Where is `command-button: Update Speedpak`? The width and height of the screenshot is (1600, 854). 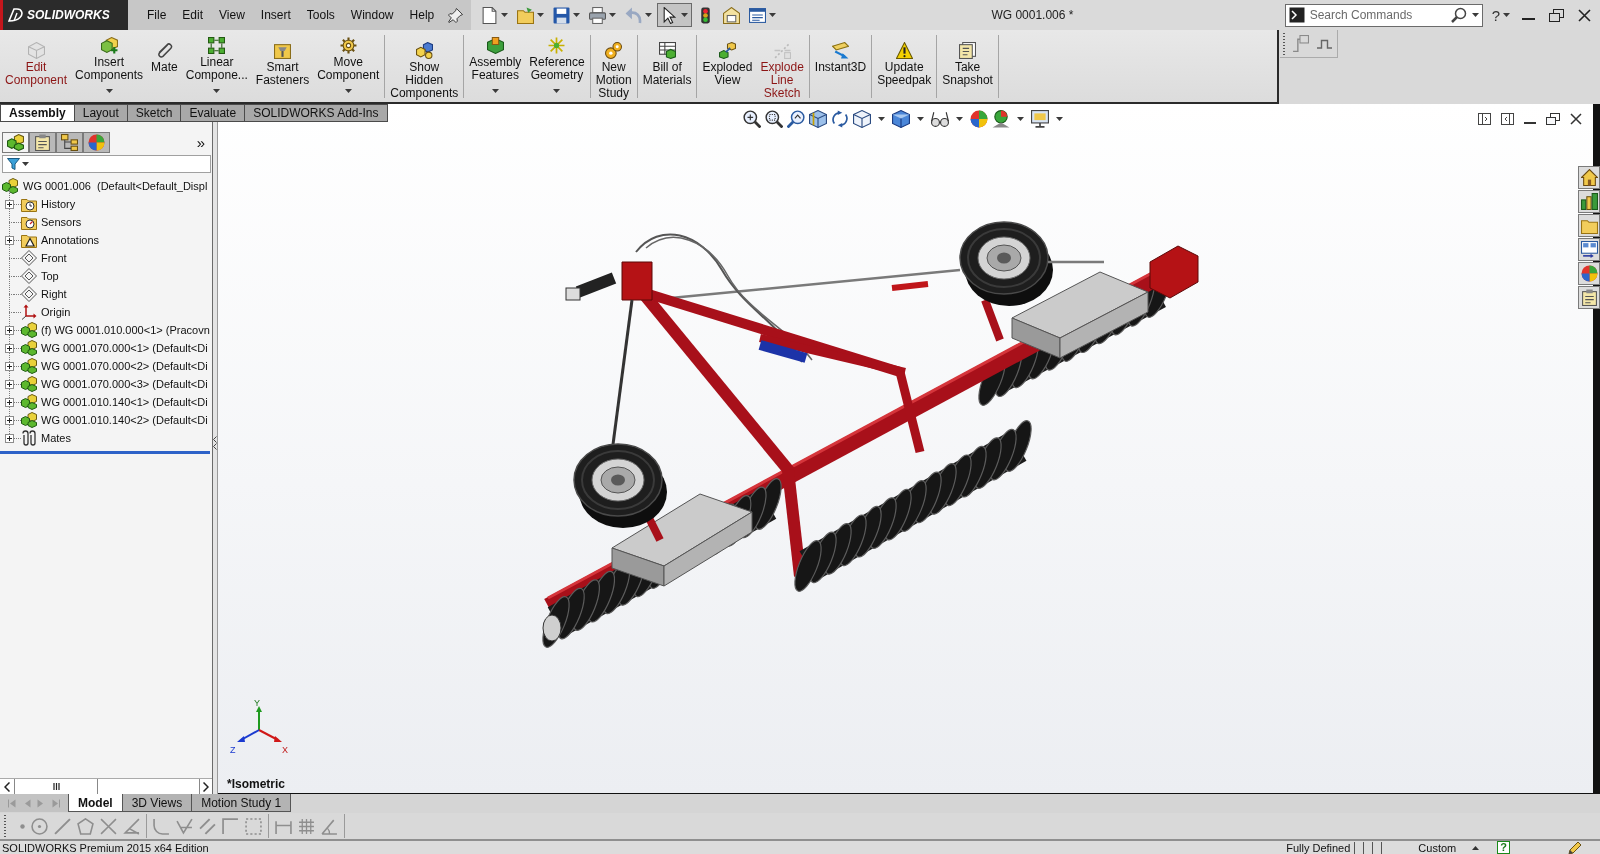 command-button: Update Speedpak is located at coordinates (904, 66).